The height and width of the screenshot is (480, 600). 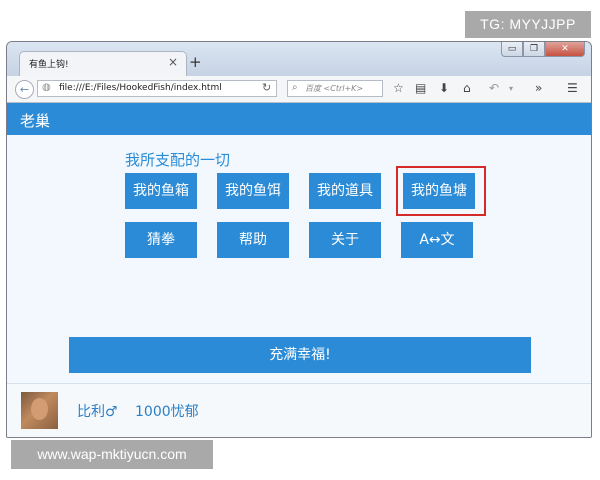 I want to click on watermark-top: TG: MYYJJPP, so click(x=528, y=24).